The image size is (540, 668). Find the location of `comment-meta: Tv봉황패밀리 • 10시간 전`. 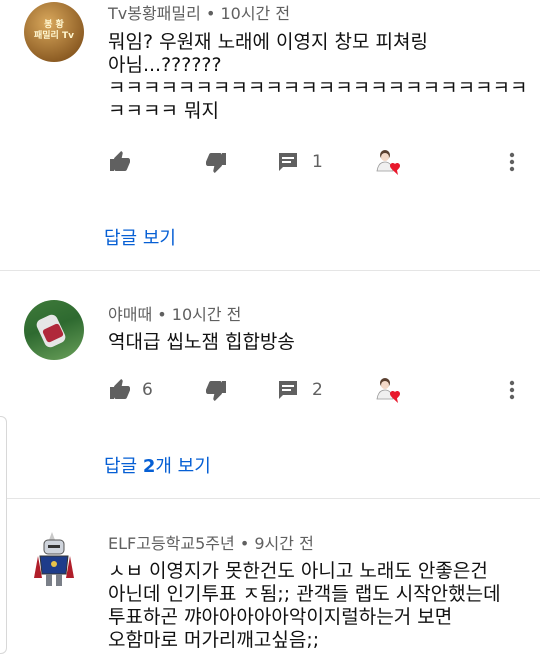

comment-meta: Tv봉황패밀리 • 10시간 전 is located at coordinates (199, 12).